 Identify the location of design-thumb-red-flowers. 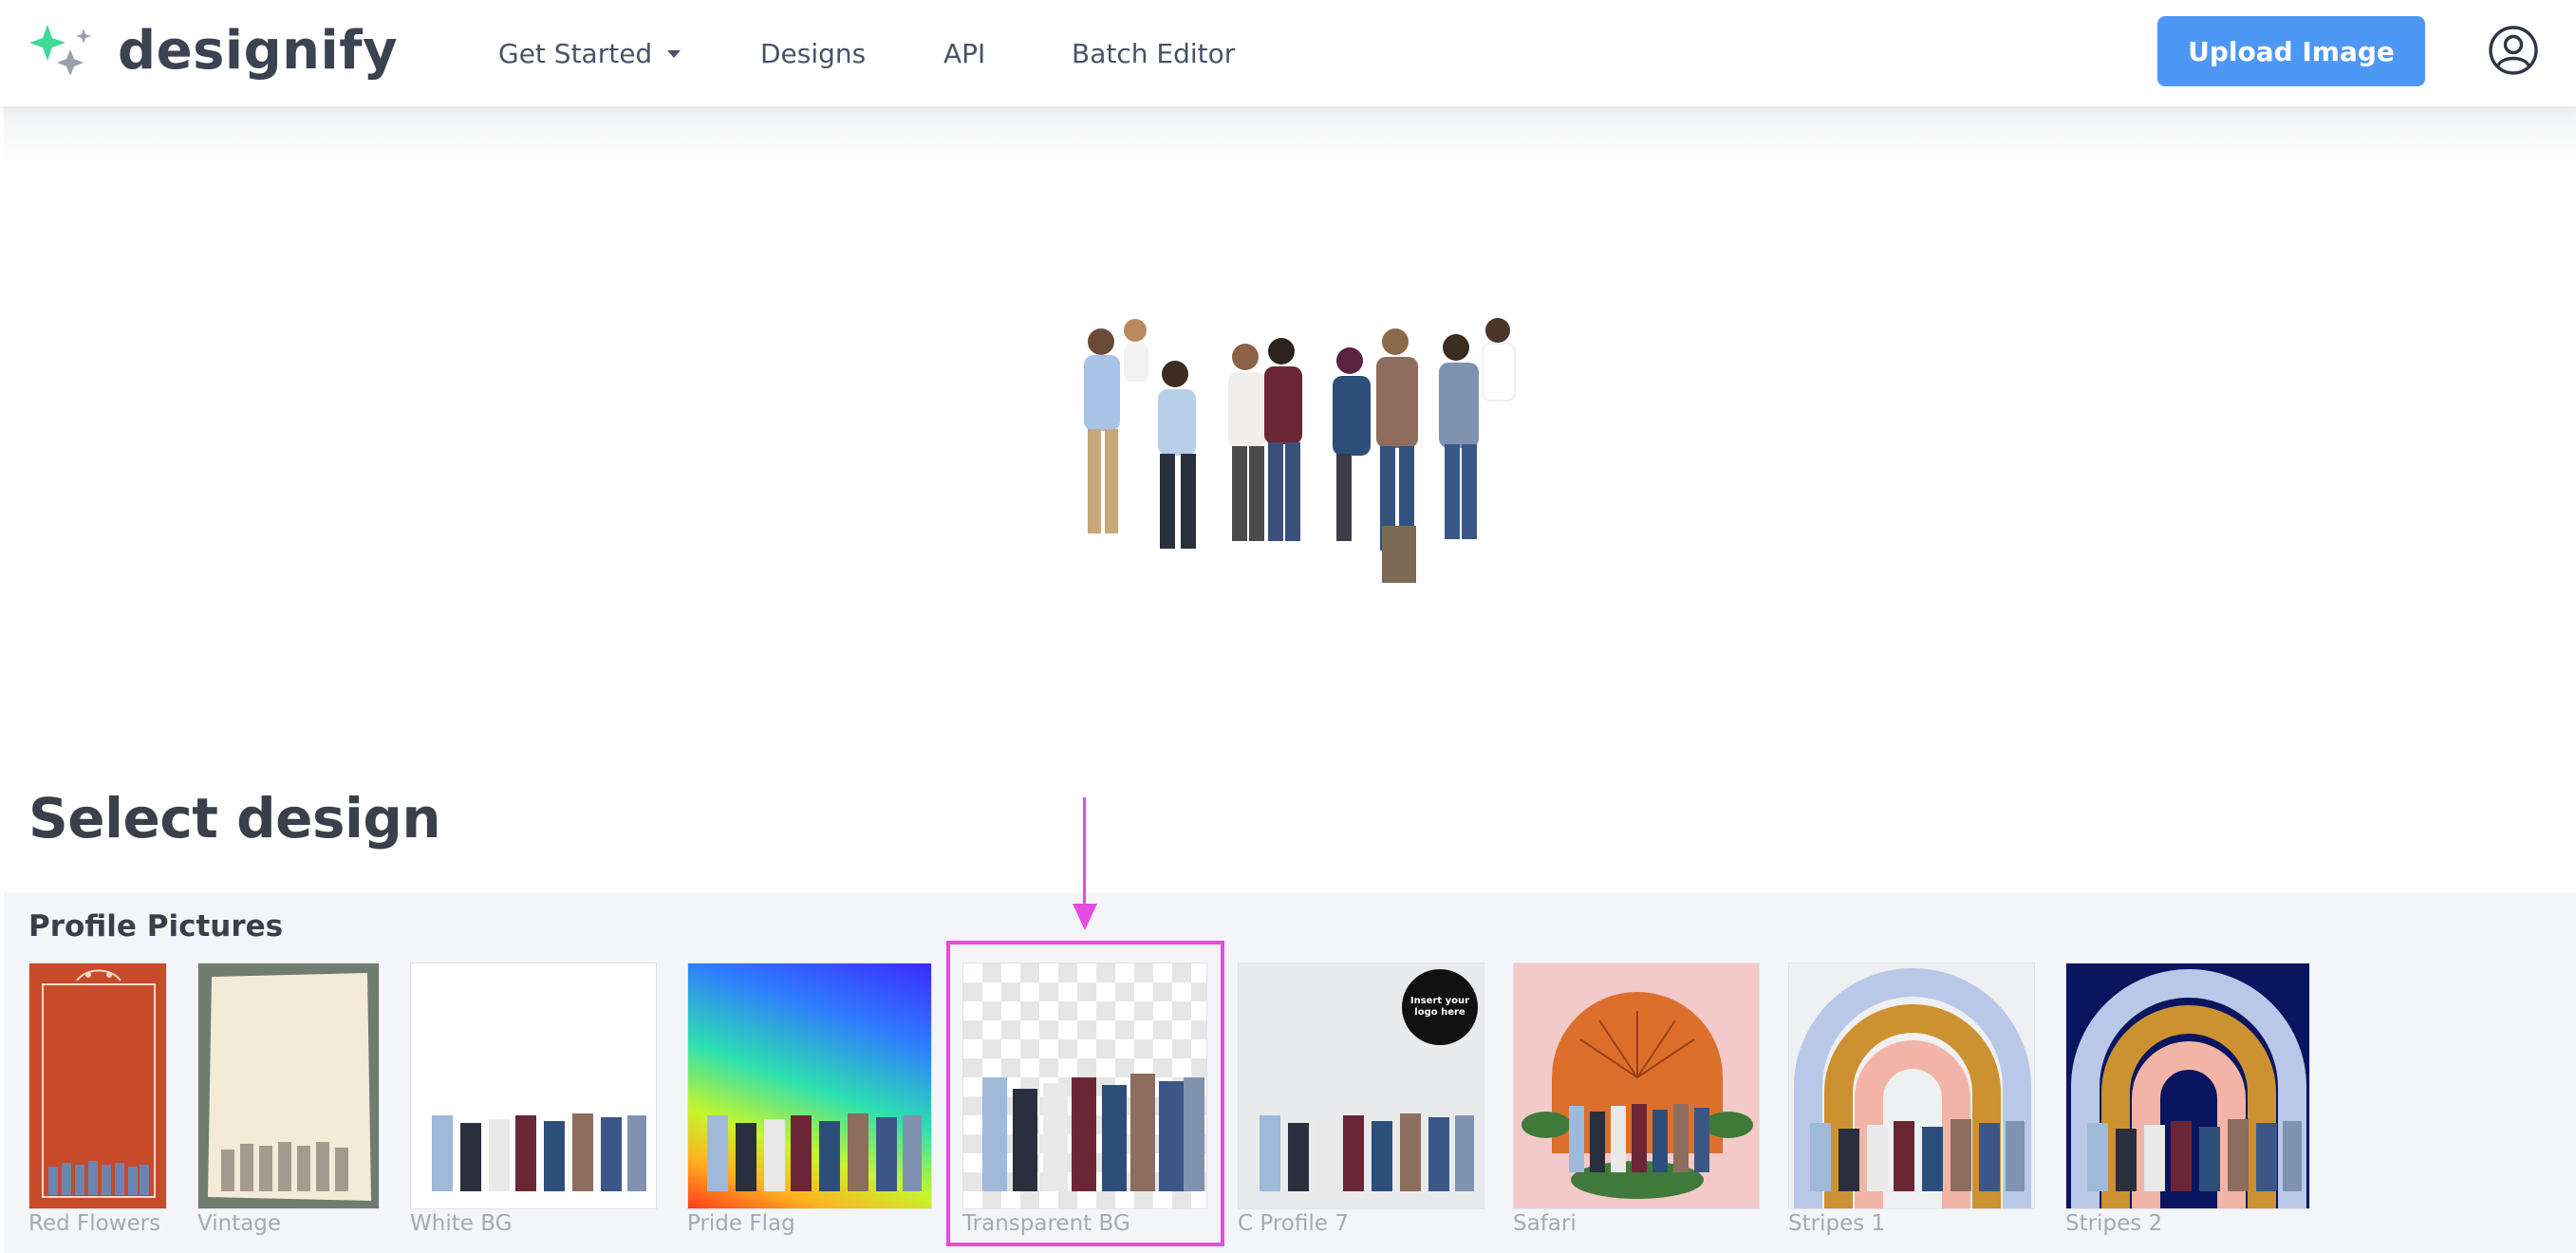
(98, 1086).